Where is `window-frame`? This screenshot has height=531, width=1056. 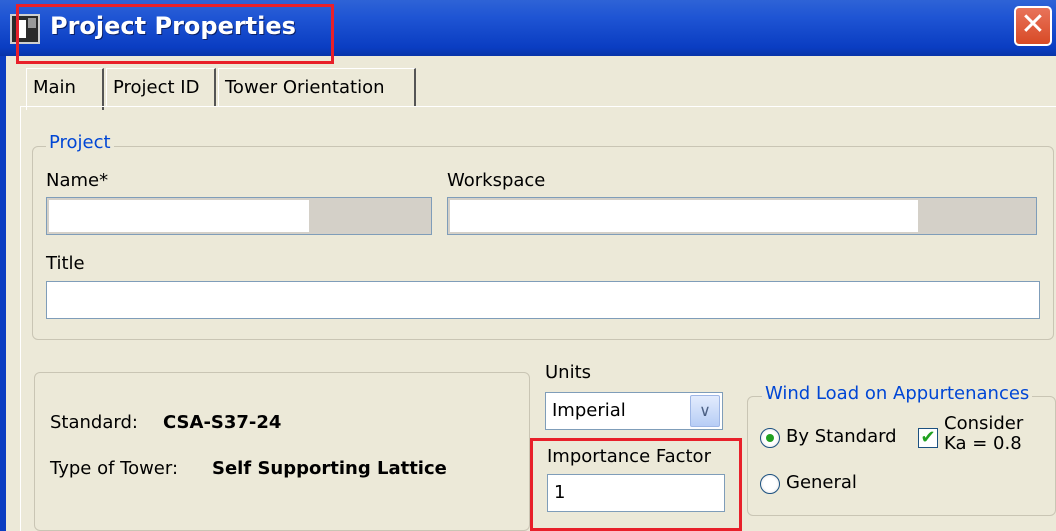
window-frame is located at coordinates (3, 293).